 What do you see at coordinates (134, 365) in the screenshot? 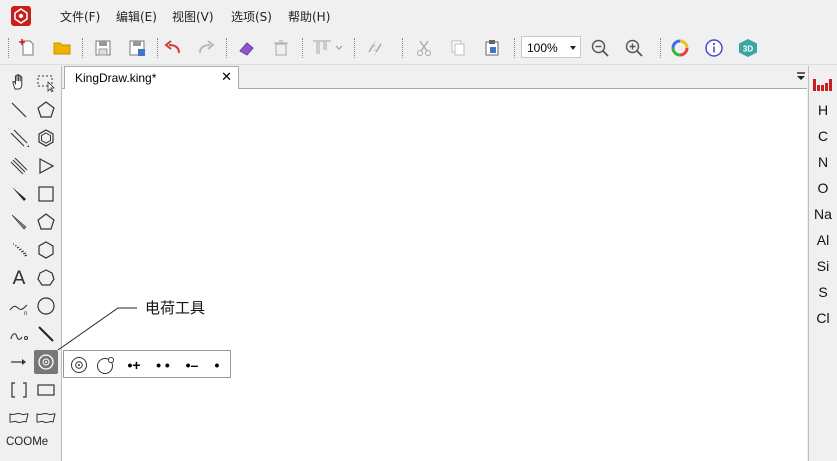
I see `positive-charge-button: •+` at bounding box center [134, 365].